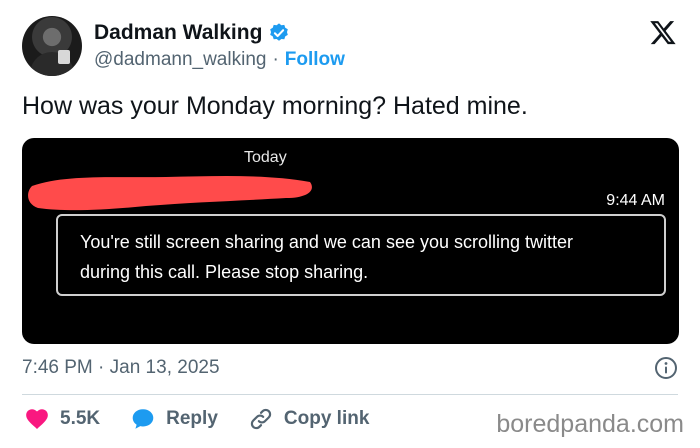  I want to click on avatar-mug, so click(64, 57).